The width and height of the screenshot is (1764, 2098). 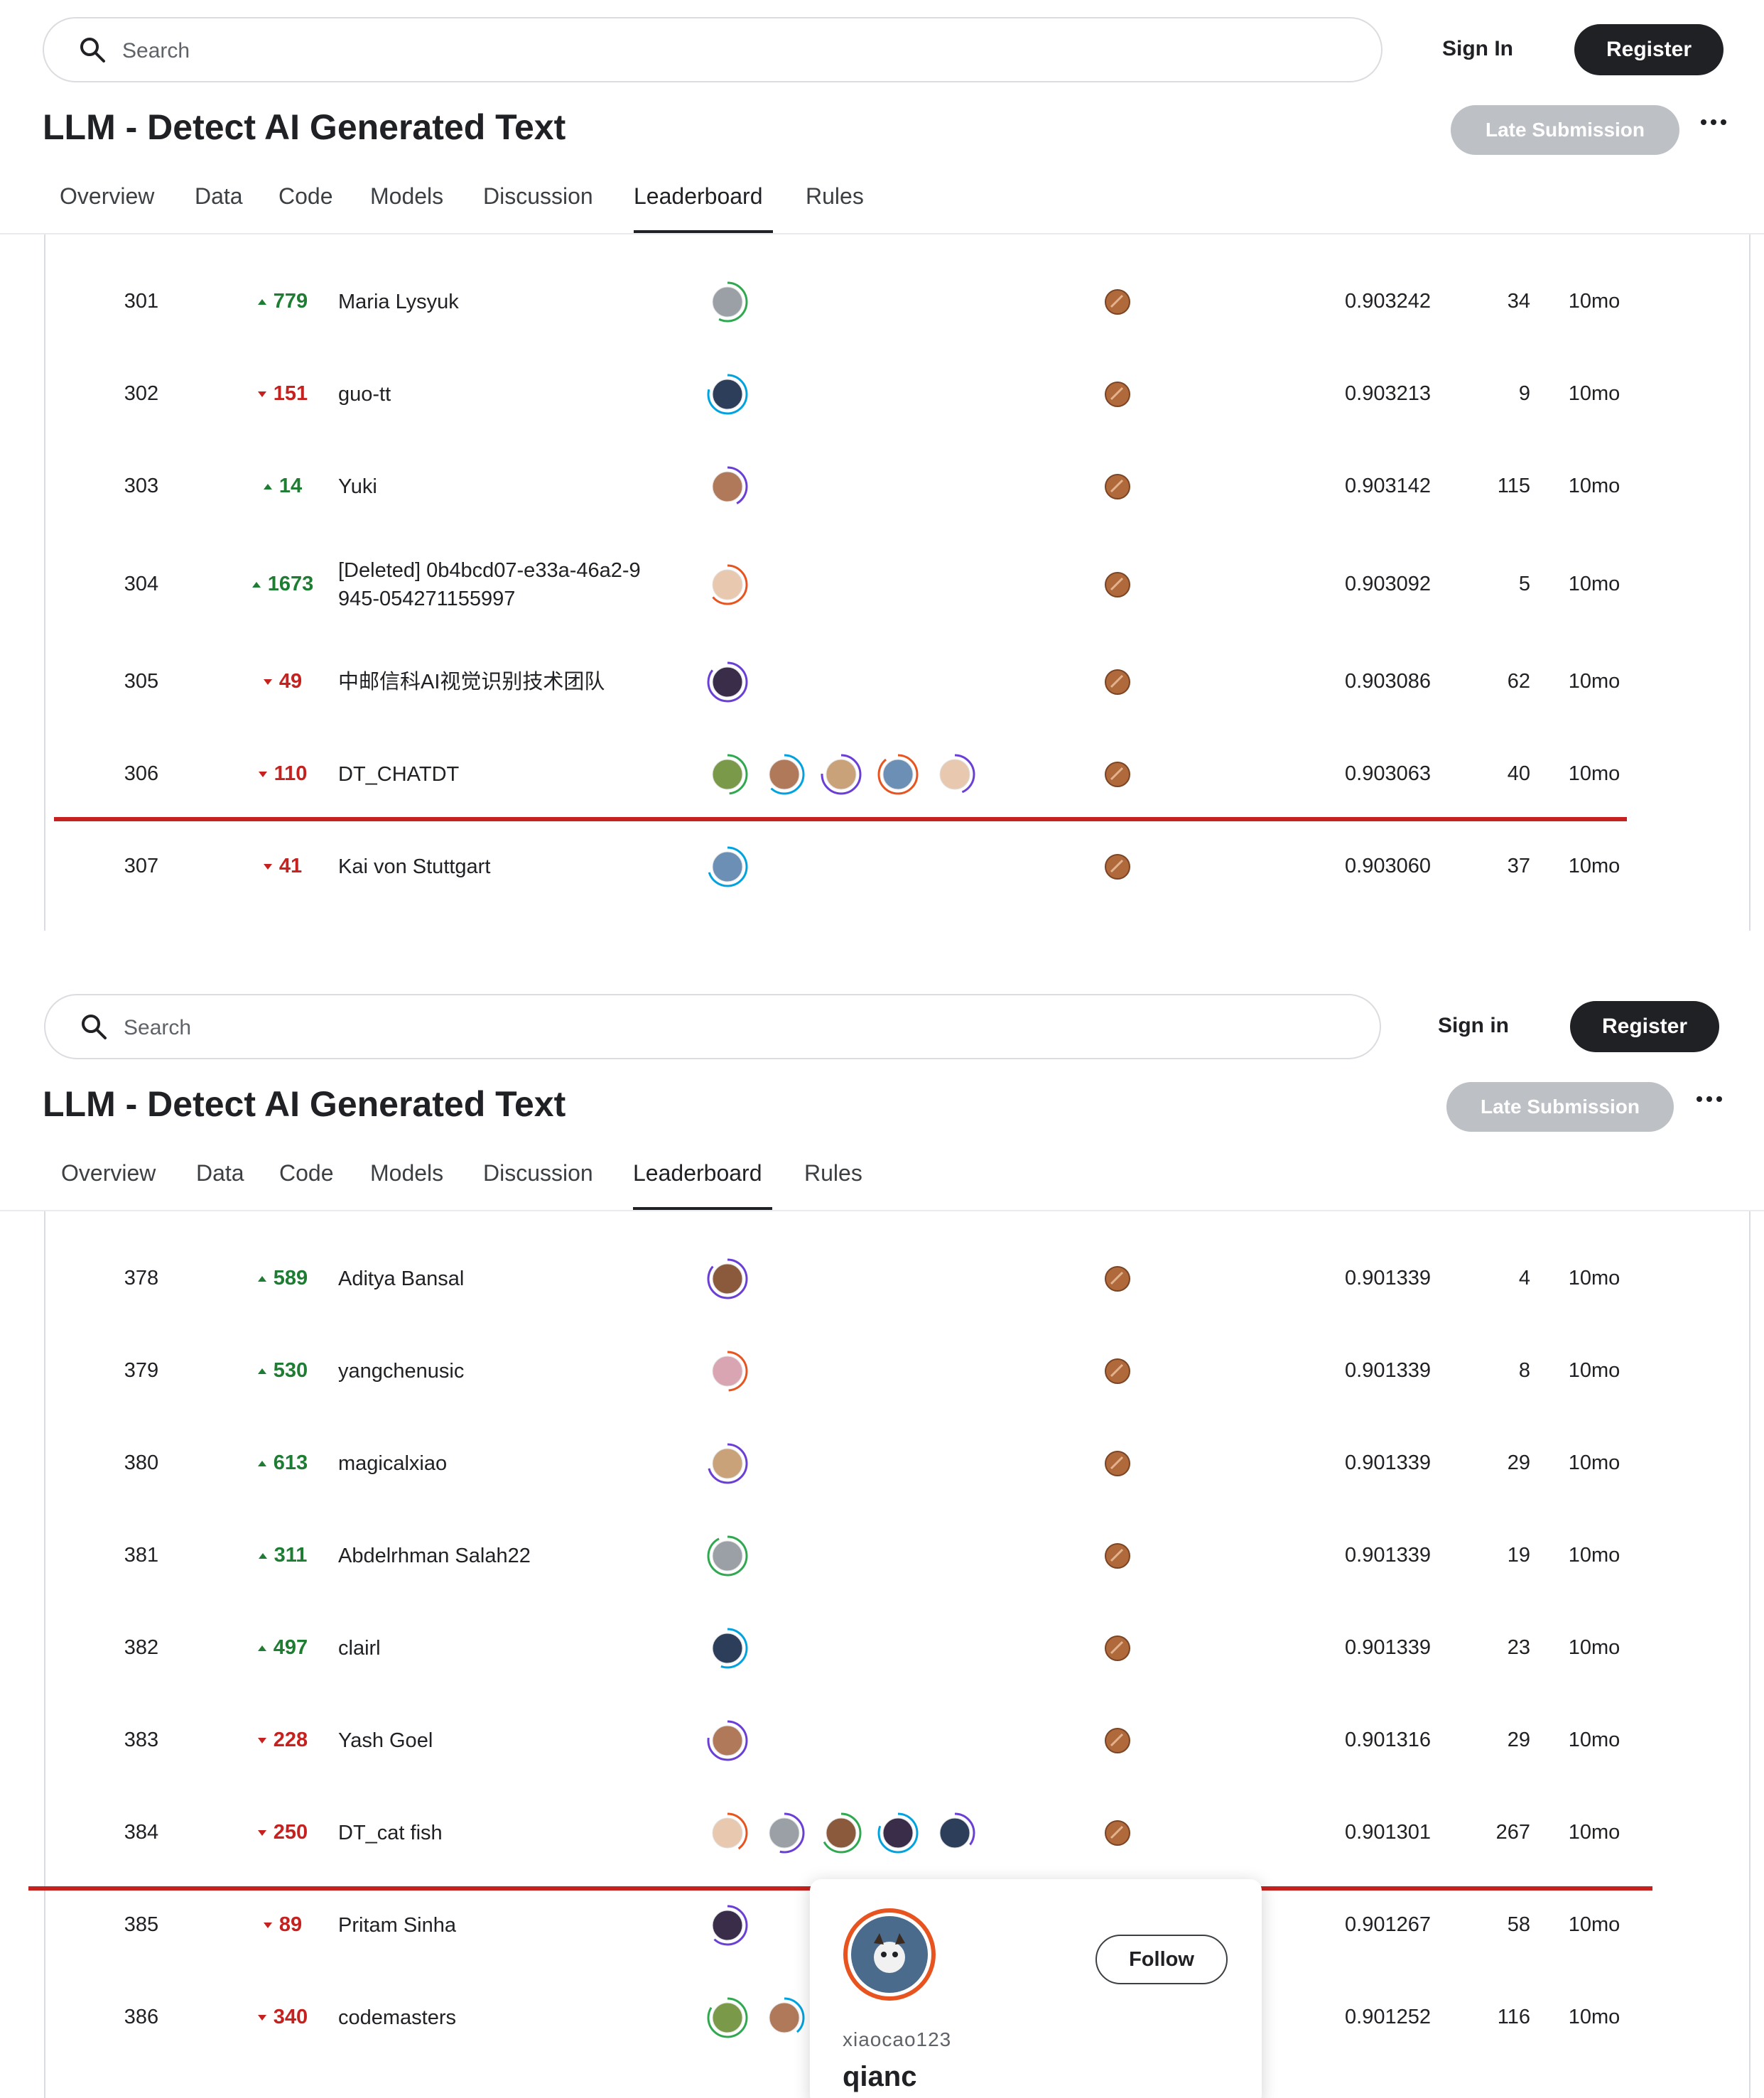 I want to click on last-submission-cell: 10mo, so click(x=1594, y=1462).